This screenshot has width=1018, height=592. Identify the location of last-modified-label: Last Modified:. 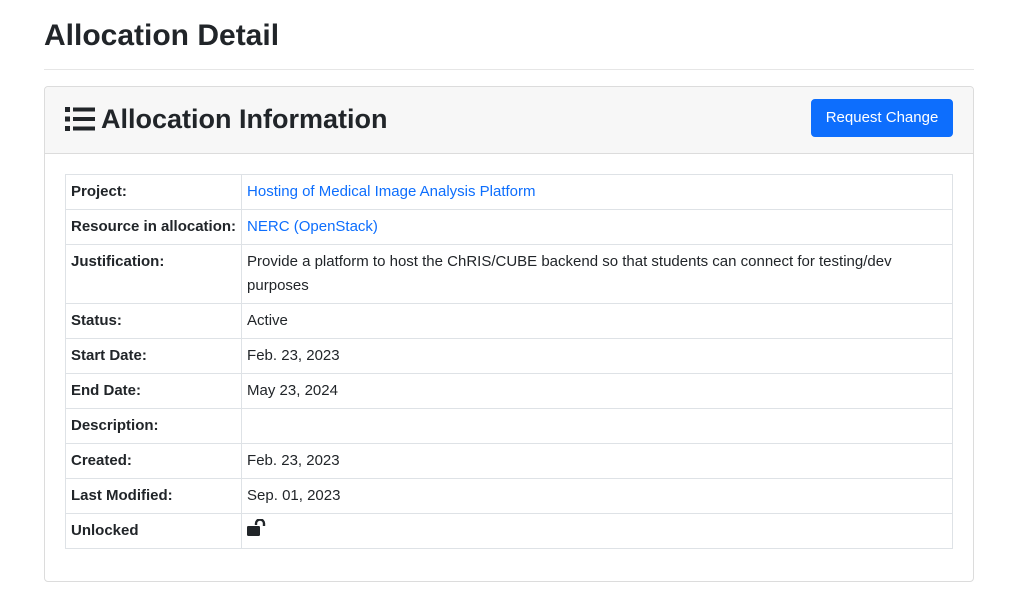
(153, 496).